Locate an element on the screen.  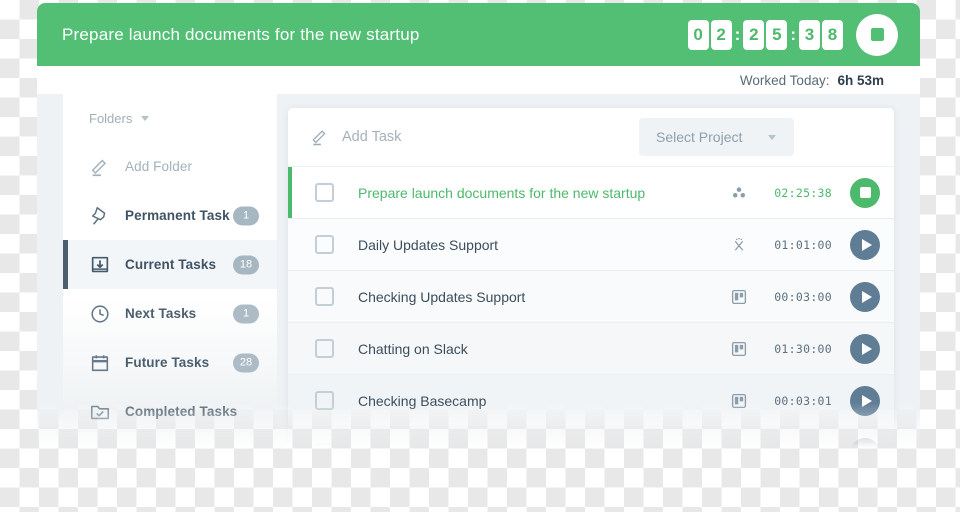
folder-check-icon is located at coordinates (100, 412).